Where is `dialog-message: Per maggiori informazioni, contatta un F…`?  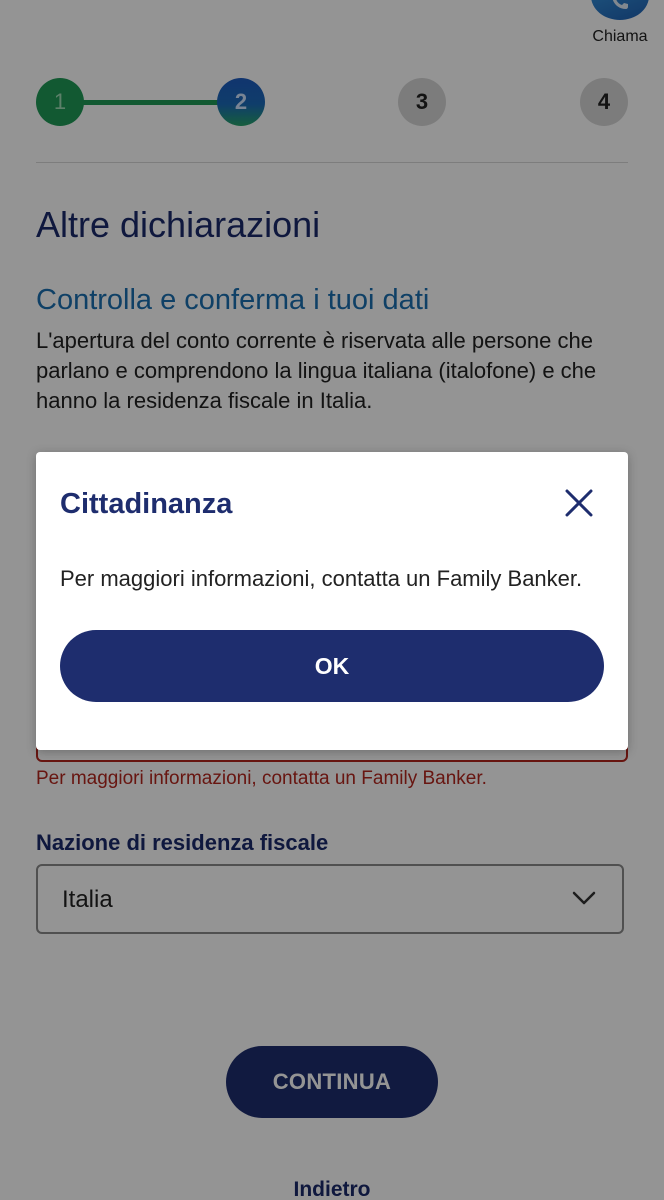 dialog-message: Per maggiori informazioni, contatta un F… is located at coordinates (321, 578).